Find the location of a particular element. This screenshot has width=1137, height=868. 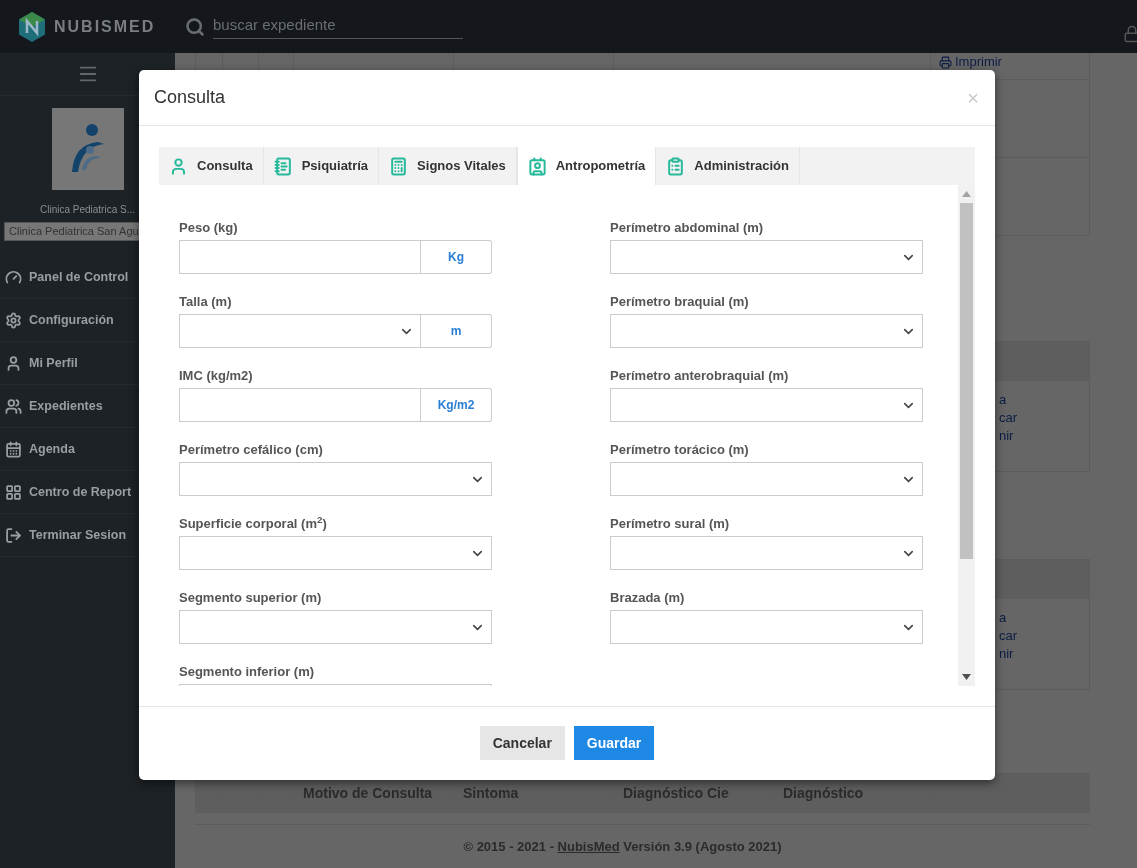

calendar-icon is located at coordinates (13, 449).